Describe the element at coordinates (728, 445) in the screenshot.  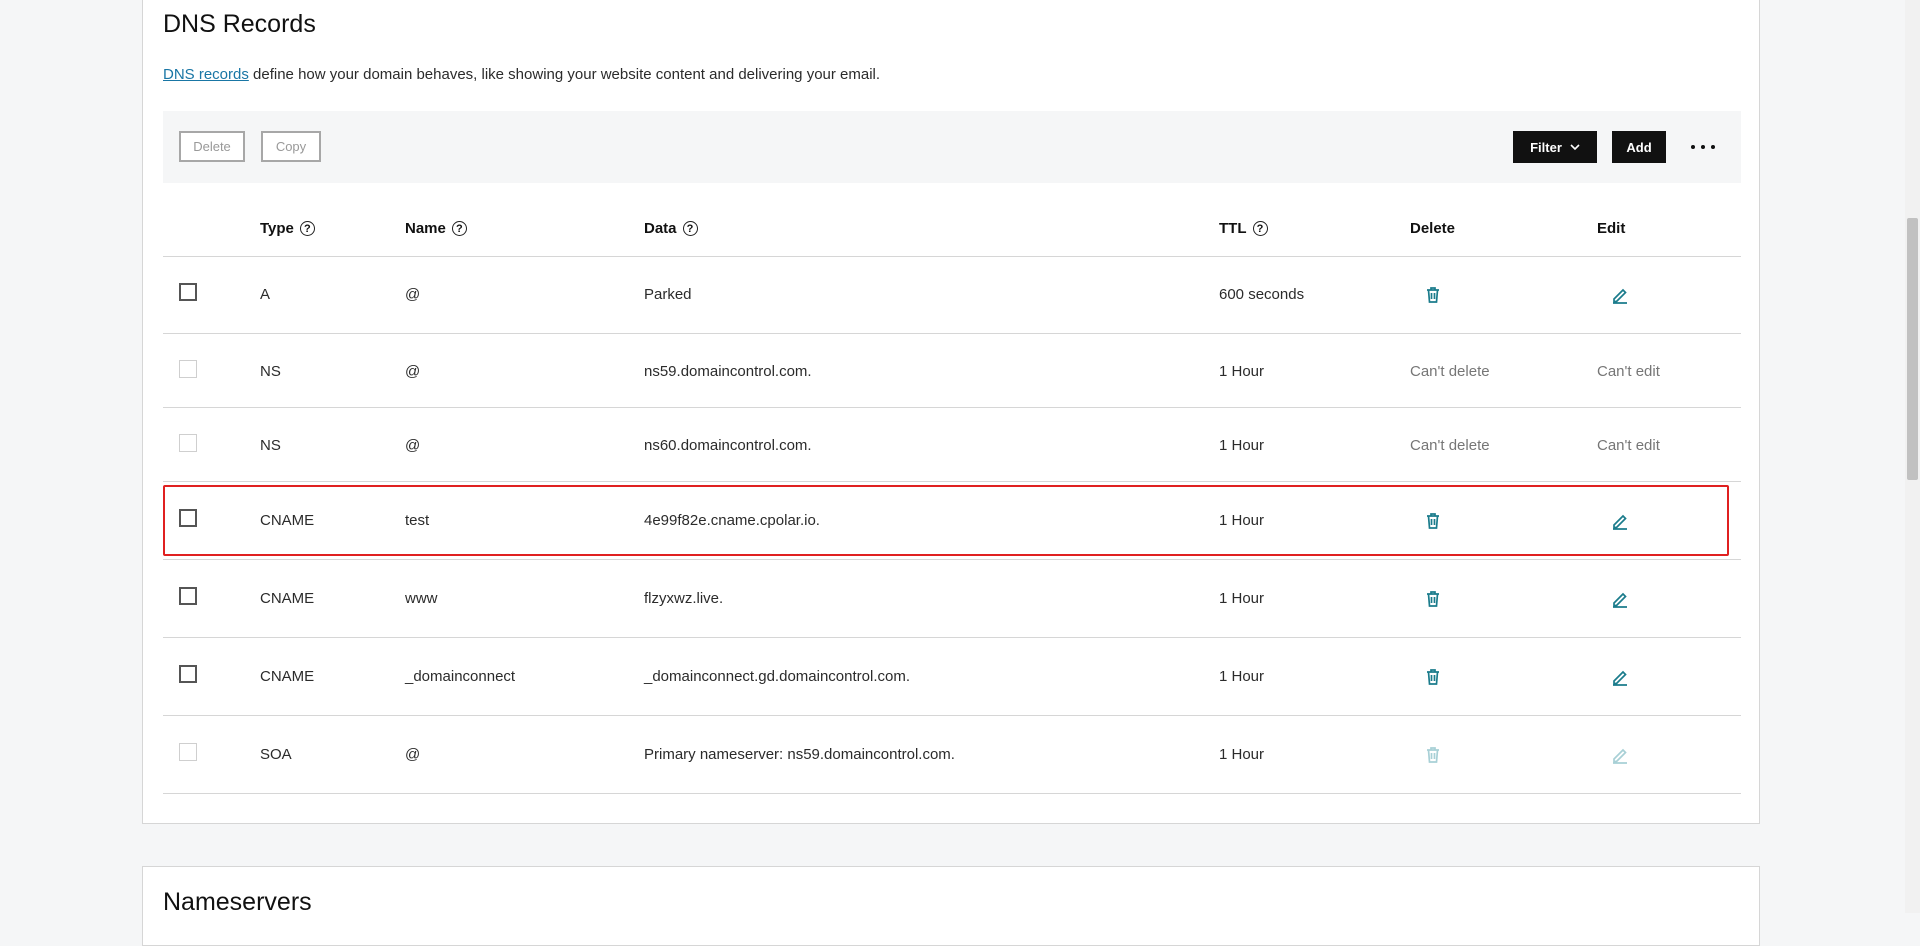
I see `record-data: ns60.domaincontrol.com.` at that location.